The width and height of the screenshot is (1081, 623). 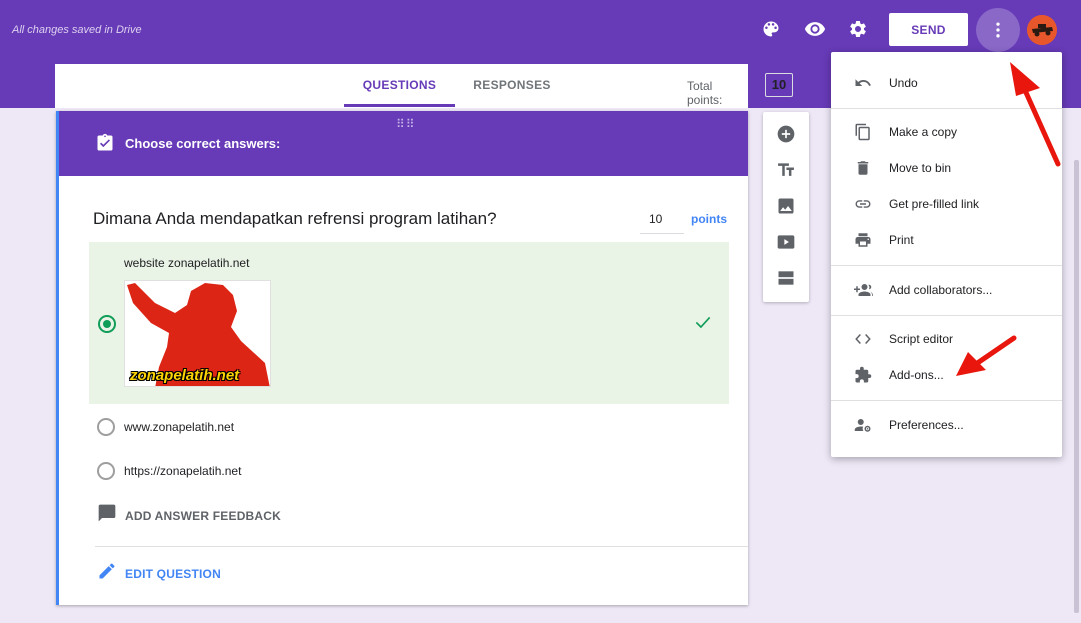 I want to click on add-feedback-button: ADD ANSWER FEEDBACK, so click(x=189, y=515).